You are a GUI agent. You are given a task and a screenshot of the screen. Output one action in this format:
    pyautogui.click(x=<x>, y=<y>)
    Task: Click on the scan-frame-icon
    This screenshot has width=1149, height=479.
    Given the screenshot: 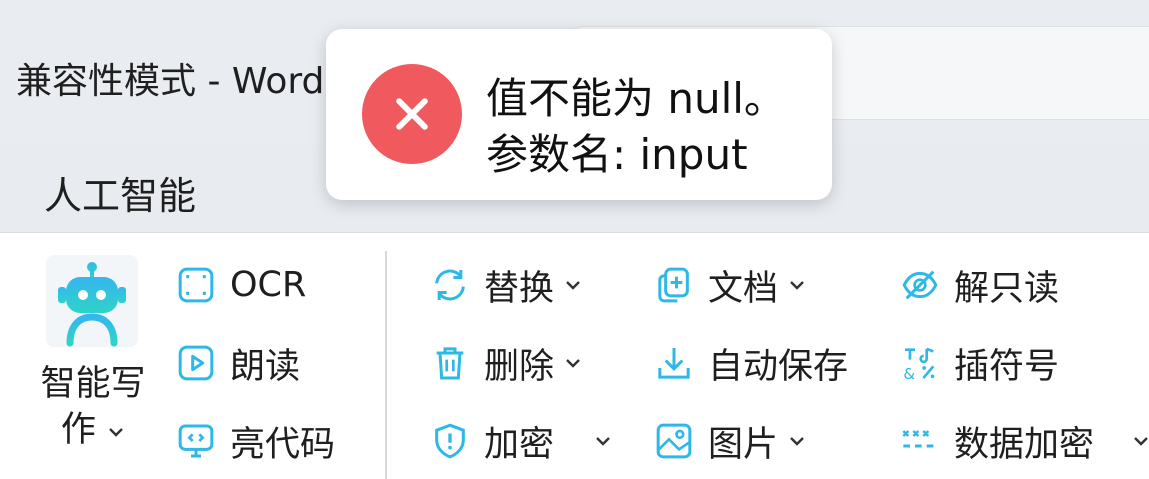 What is the action you would take?
    pyautogui.click(x=196, y=285)
    